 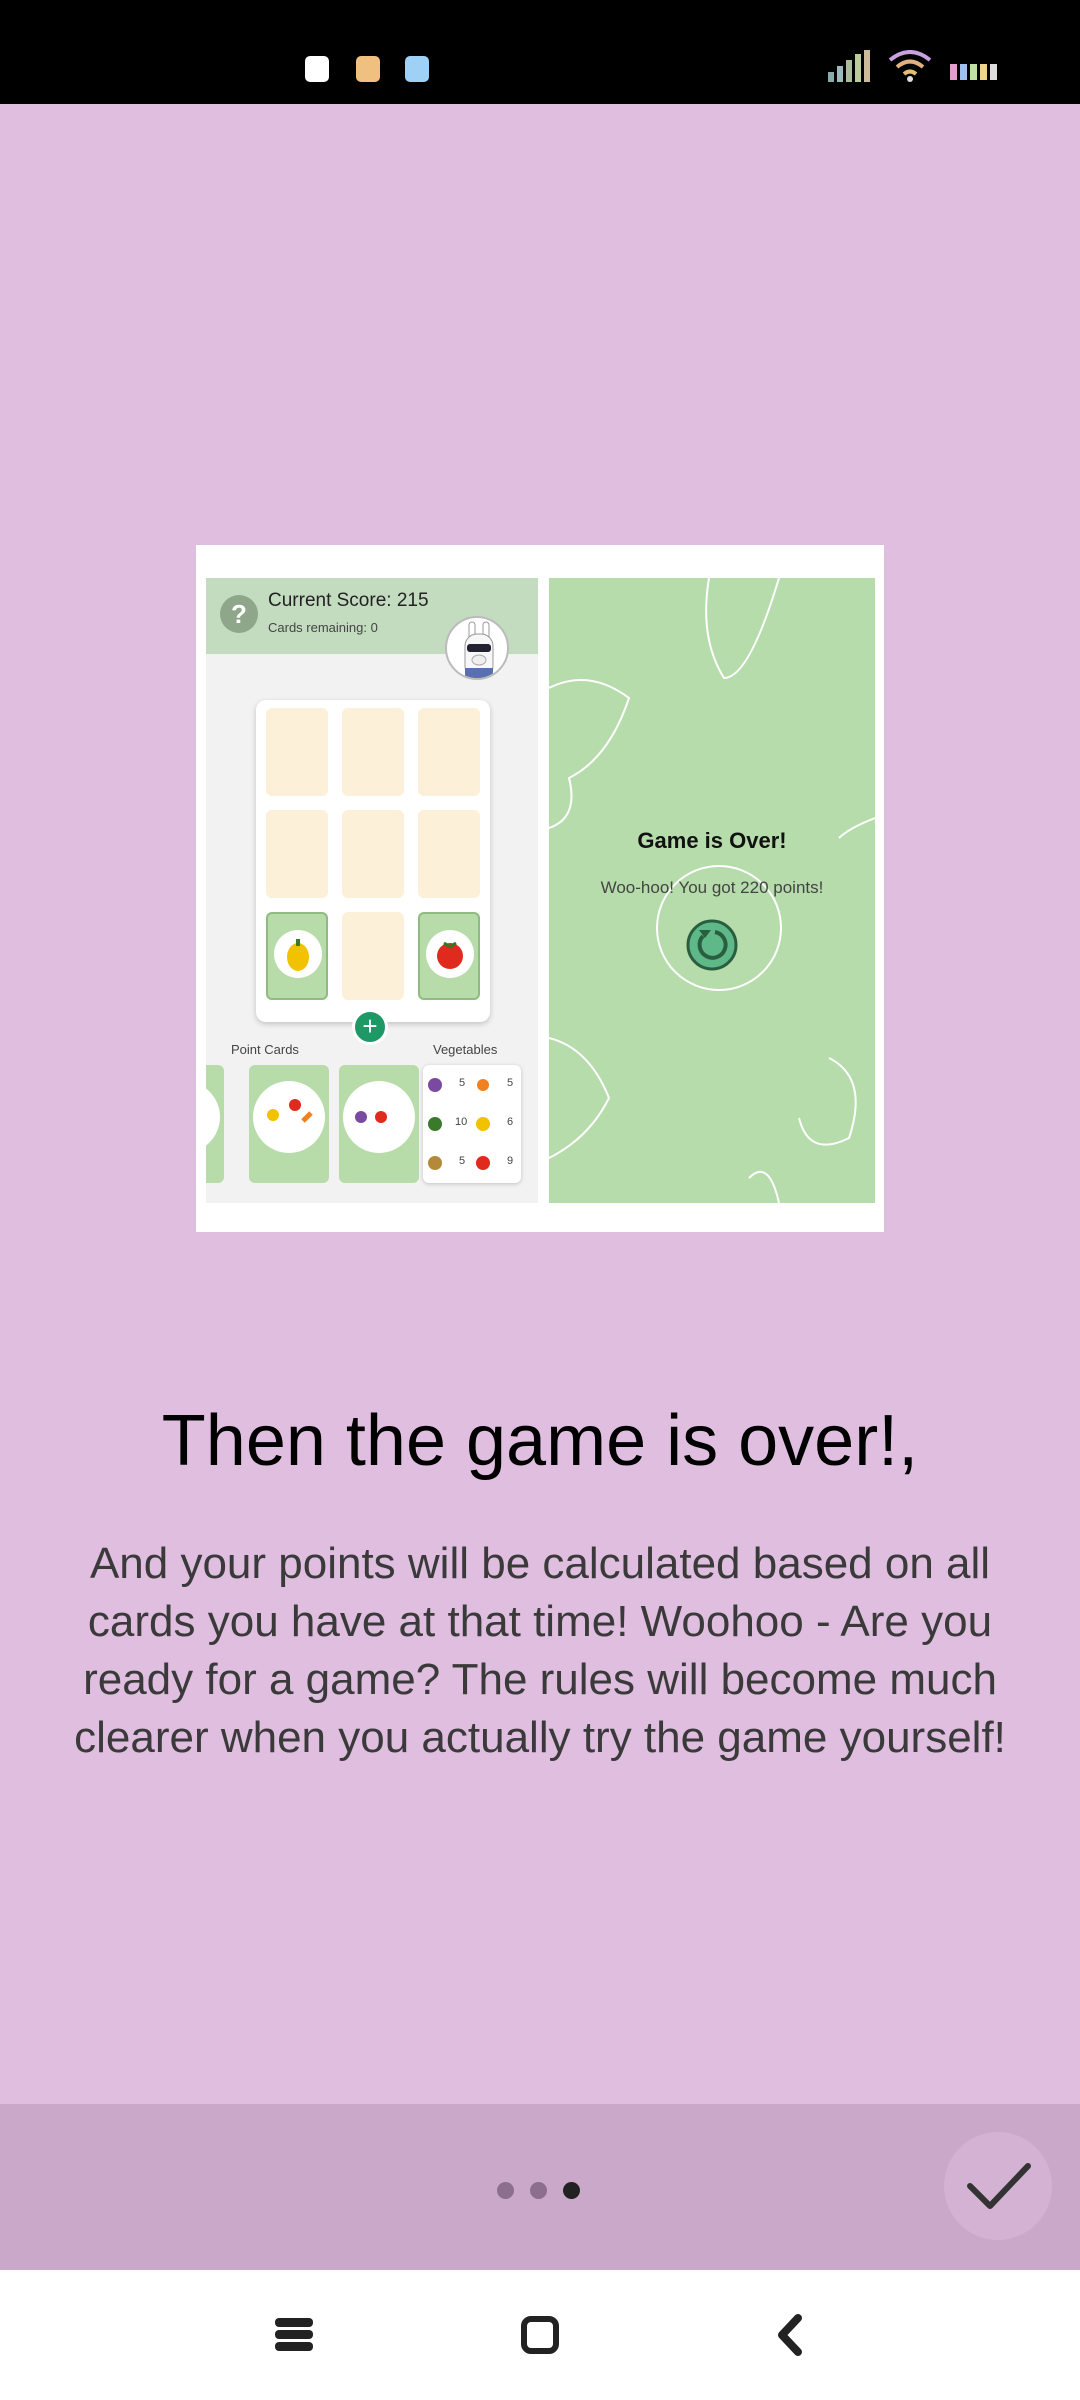 What do you see at coordinates (348, 600) in the screenshot?
I see `current-score: Current Score: 215` at bounding box center [348, 600].